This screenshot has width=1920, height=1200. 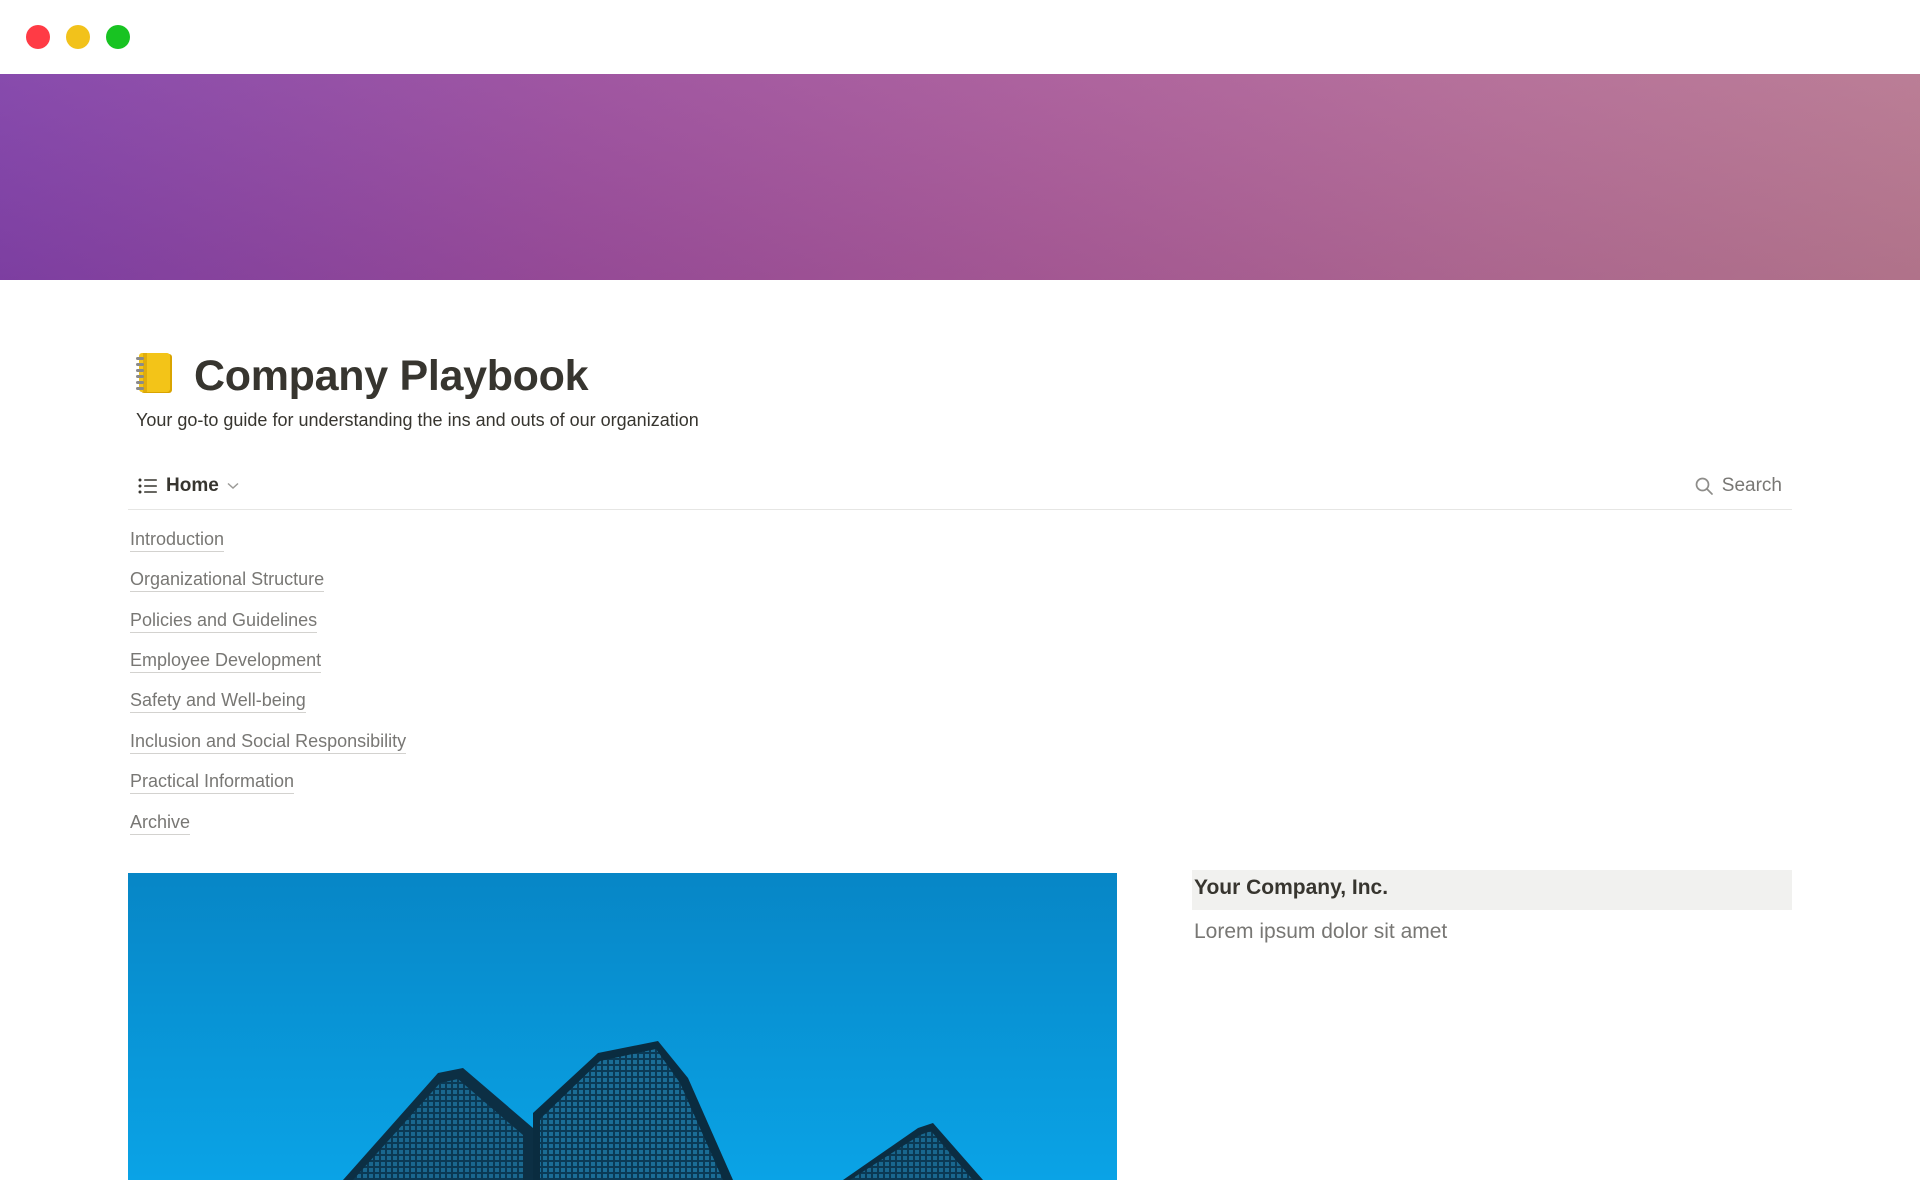 What do you see at coordinates (960, 37) in the screenshot?
I see `window-titlebar` at bounding box center [960, 37].